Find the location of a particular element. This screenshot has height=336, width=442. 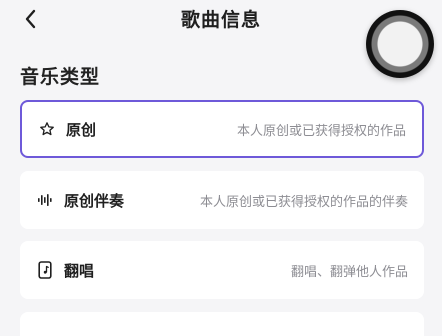

option-name: 翻唱 is located at coordinates (79, 270).